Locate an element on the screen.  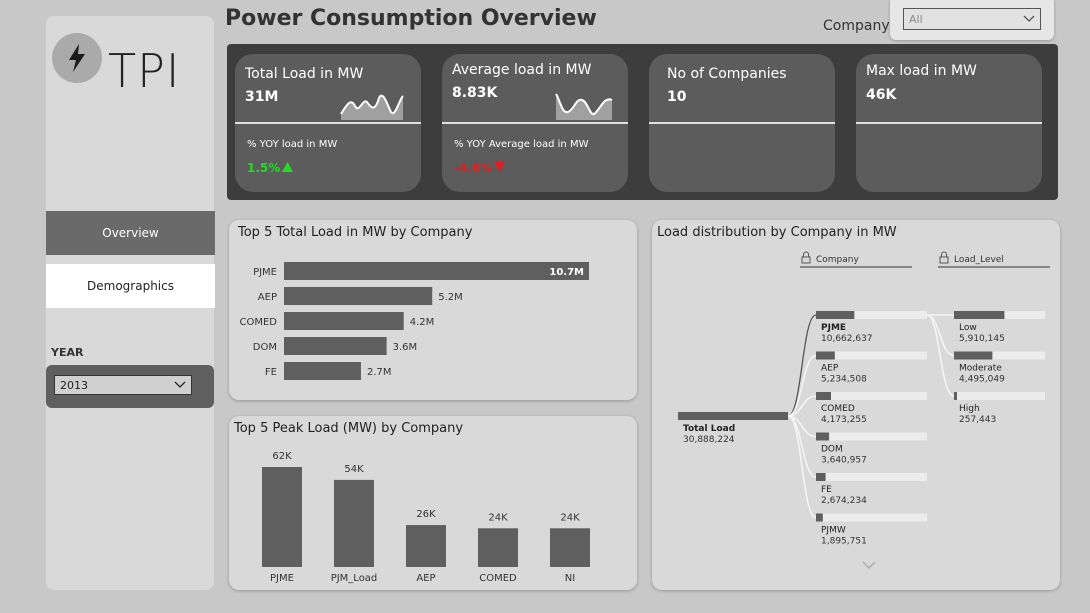
yoy-text: -4.6% is located at coordinates (473, 168).